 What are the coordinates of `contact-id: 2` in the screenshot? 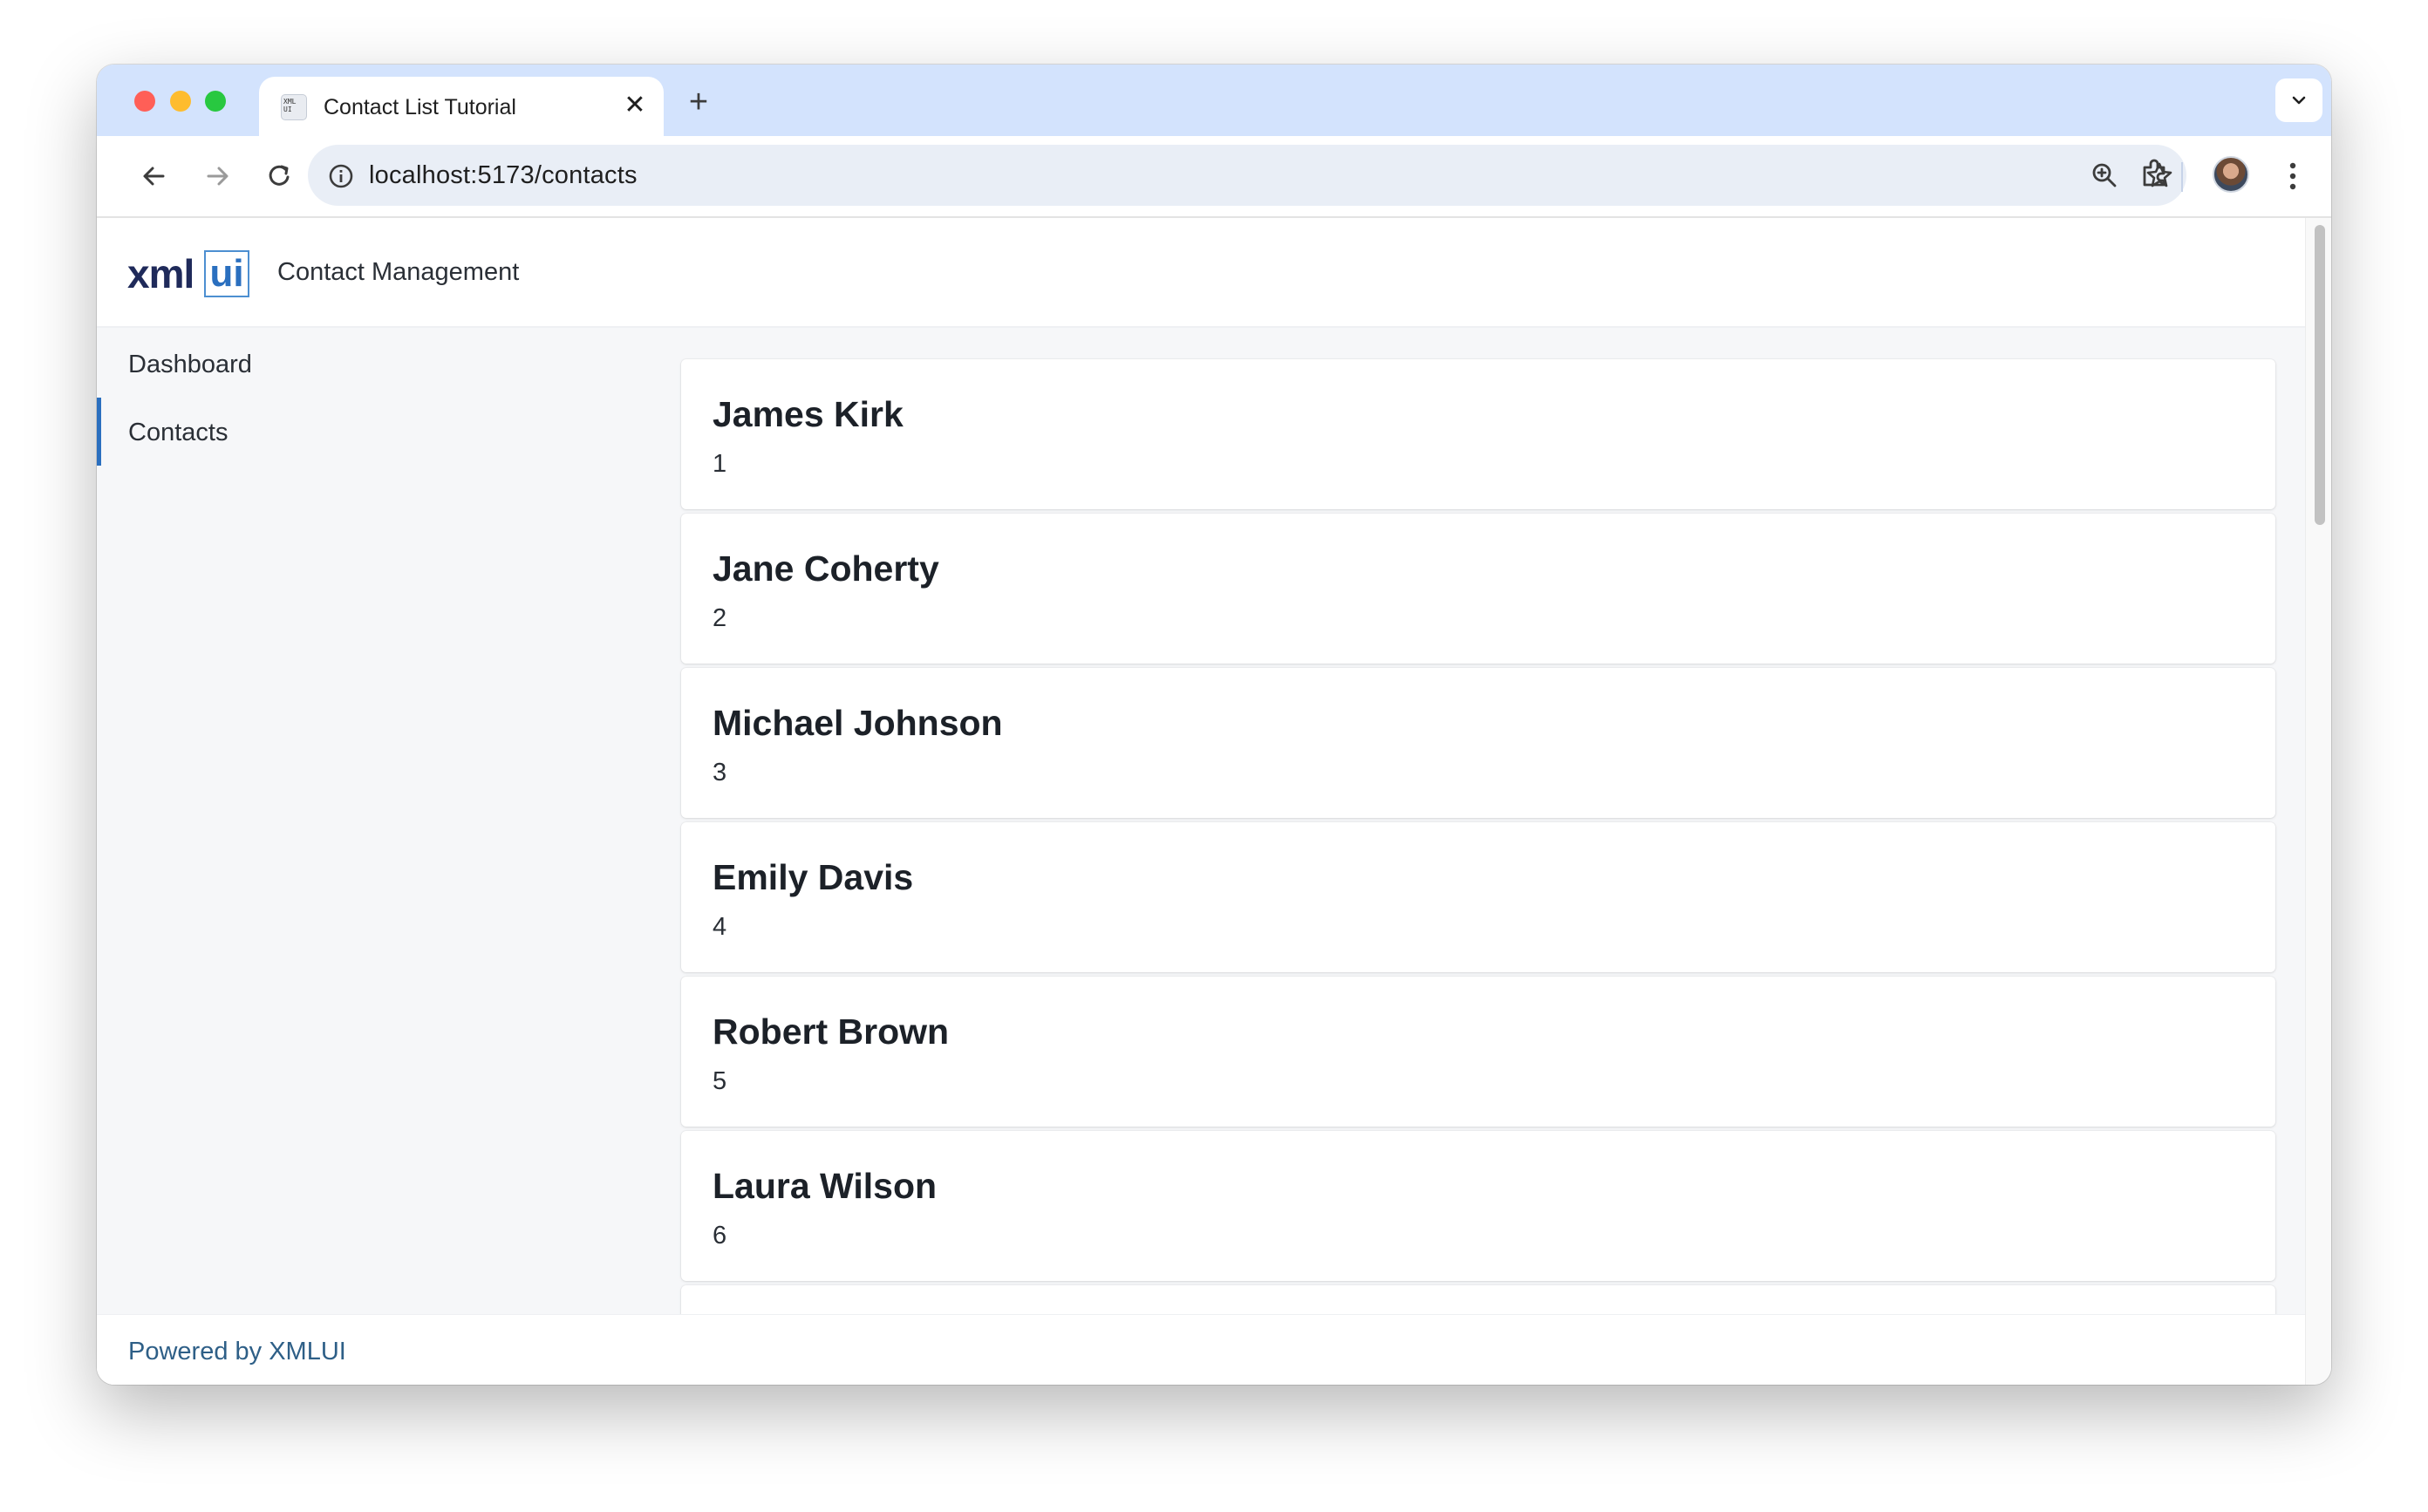 It's located at (720, 618).